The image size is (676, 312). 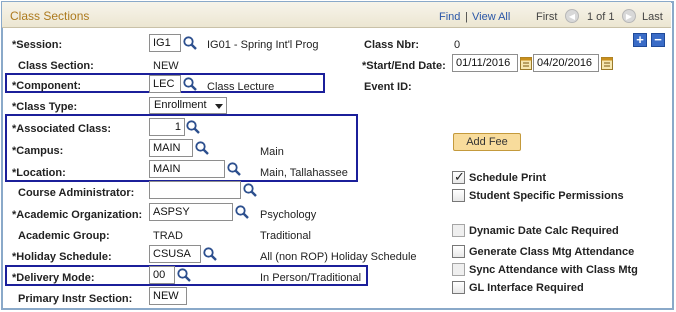 What do you see at coordinates (195, 190) in the screenshot?
I see `course-admin-input` at bounding box center [195, 190].